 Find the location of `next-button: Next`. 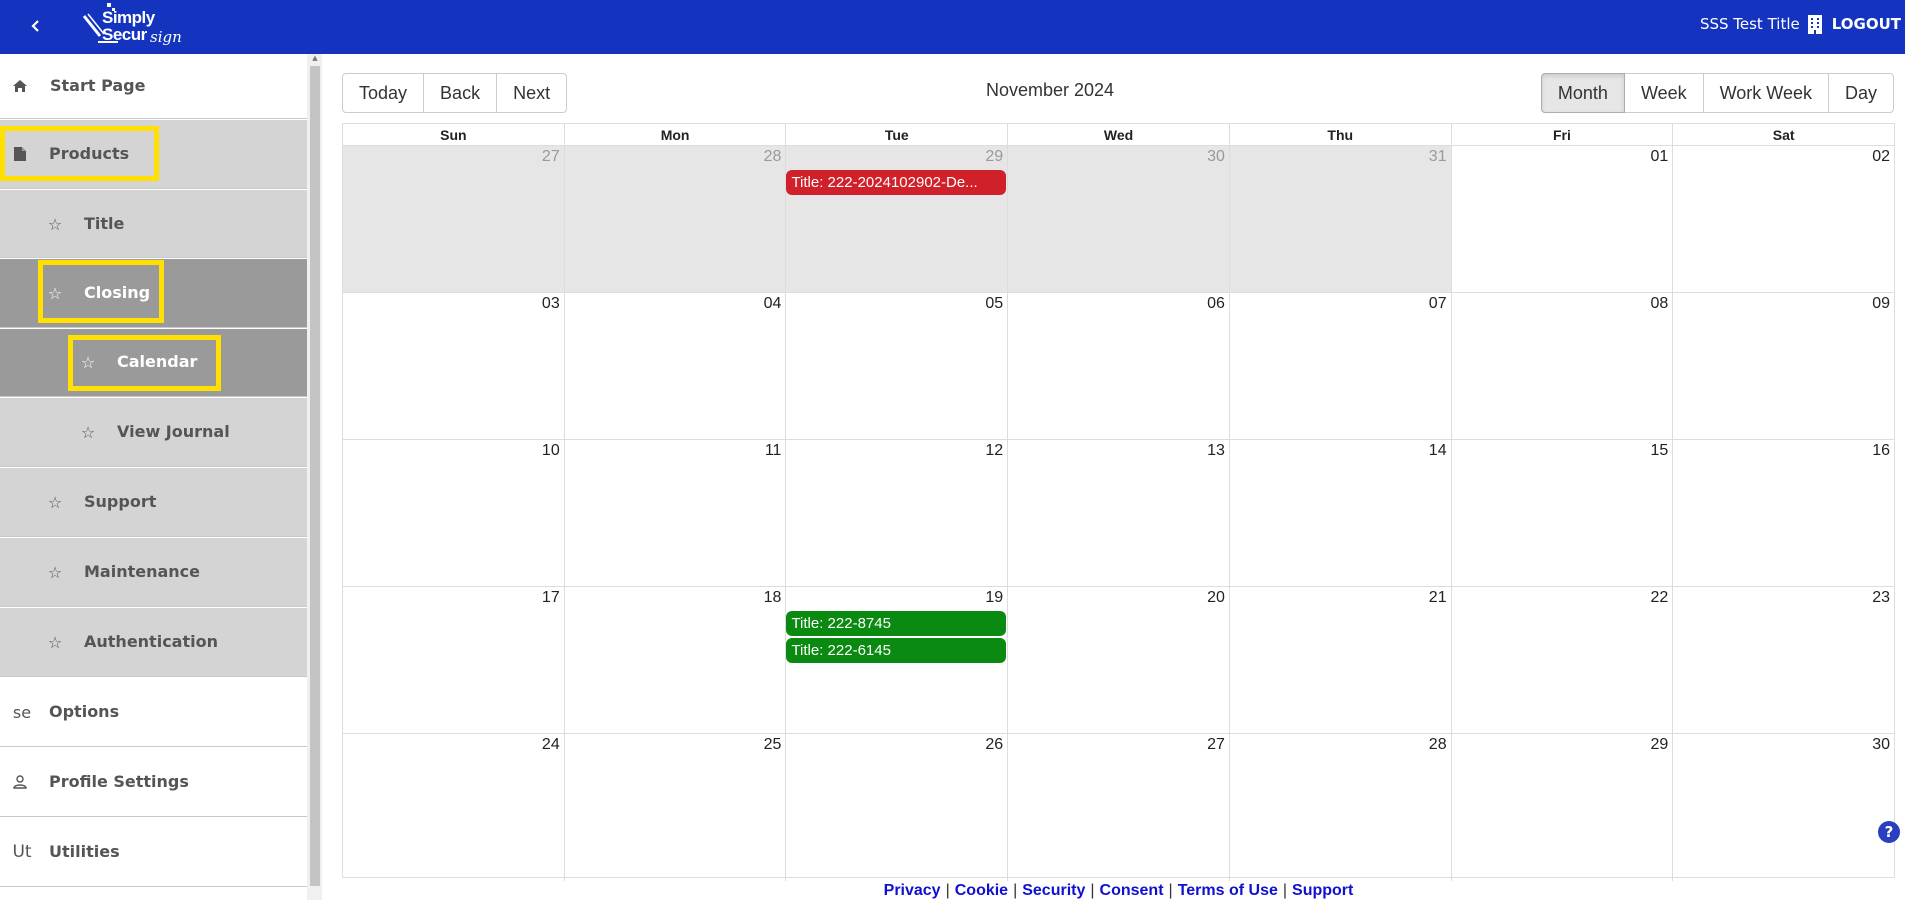

next-button: Next is located at coordinates (532, 93).